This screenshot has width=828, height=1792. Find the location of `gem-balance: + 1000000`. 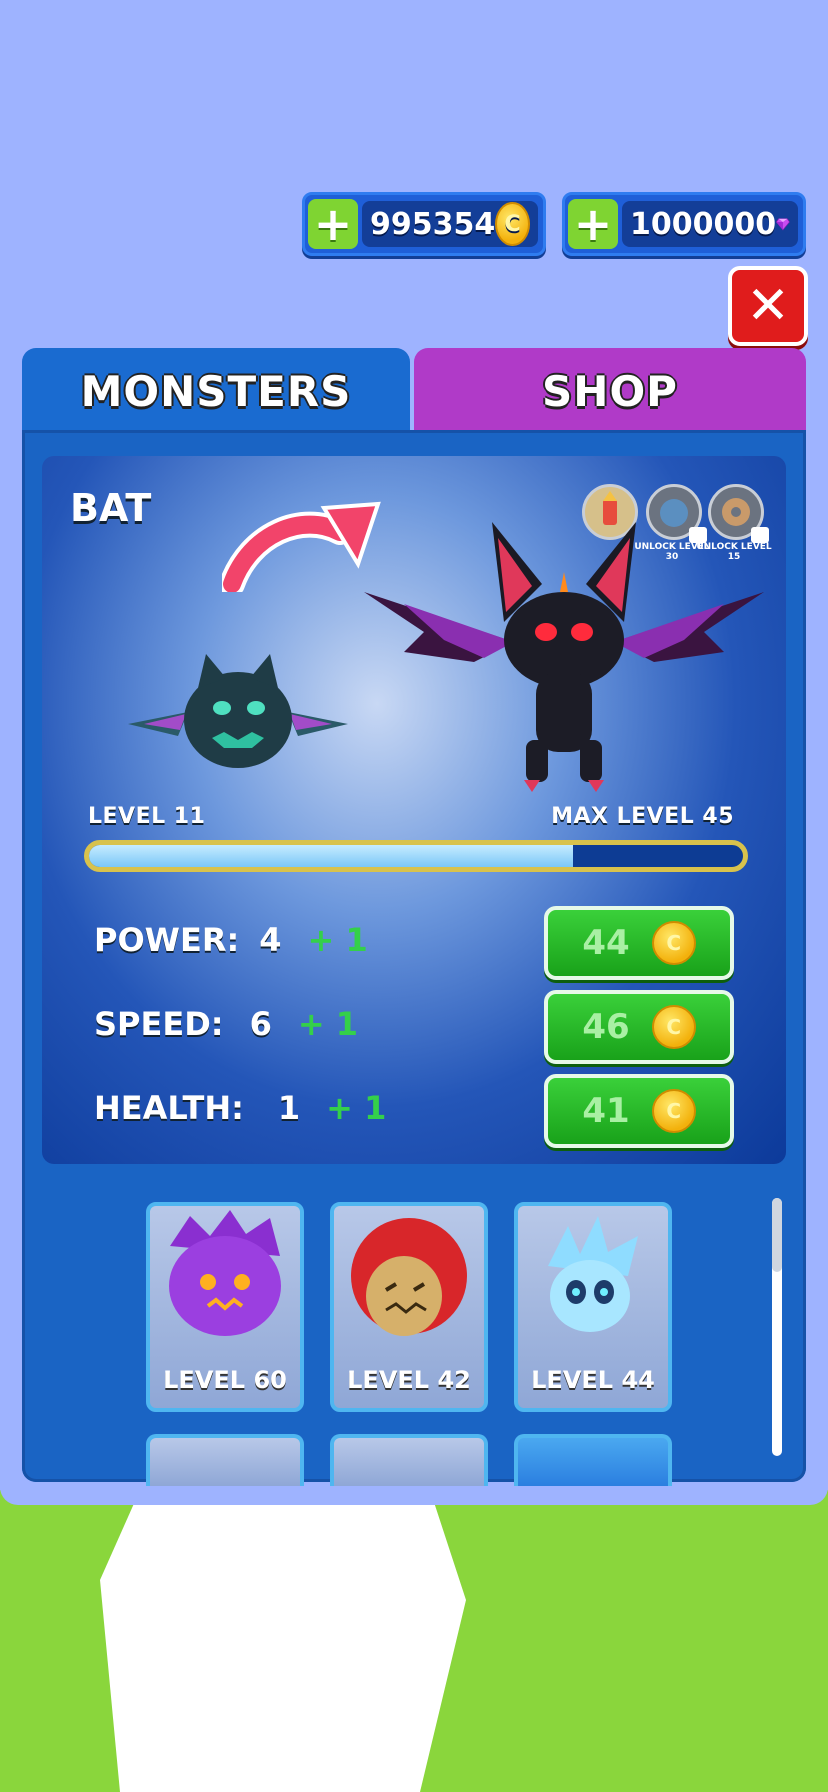

gem-balance: + 1000000 is located at coordinates (684, 224).